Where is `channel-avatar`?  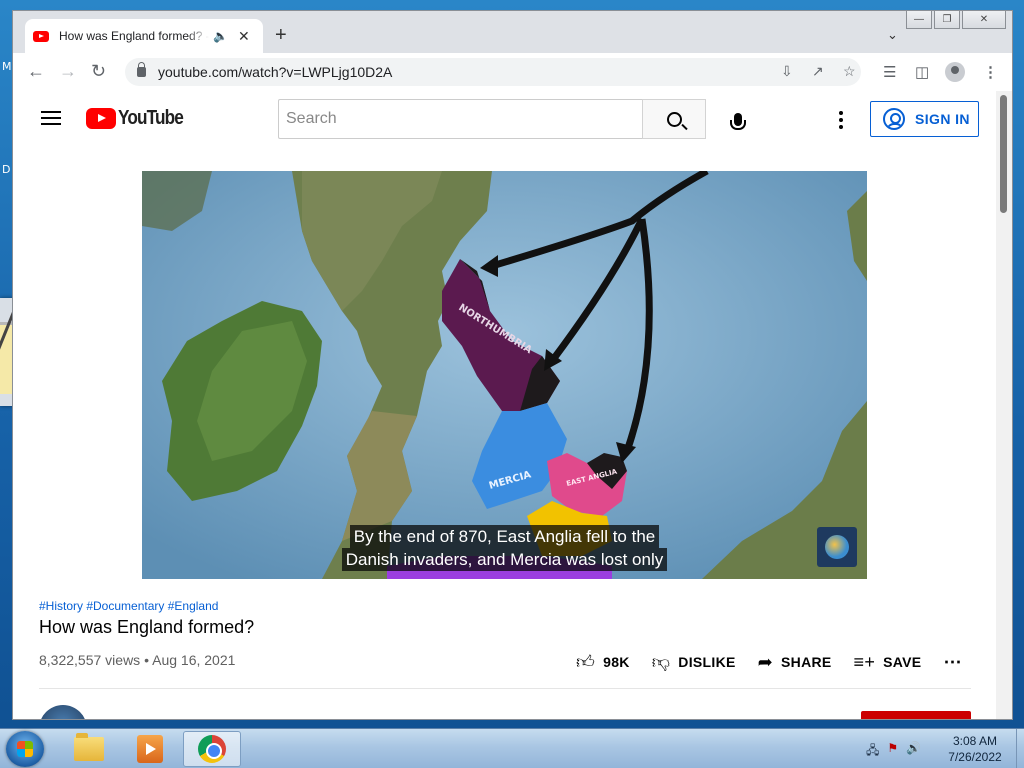
channel-avatar is located at coordinates (63, 712).